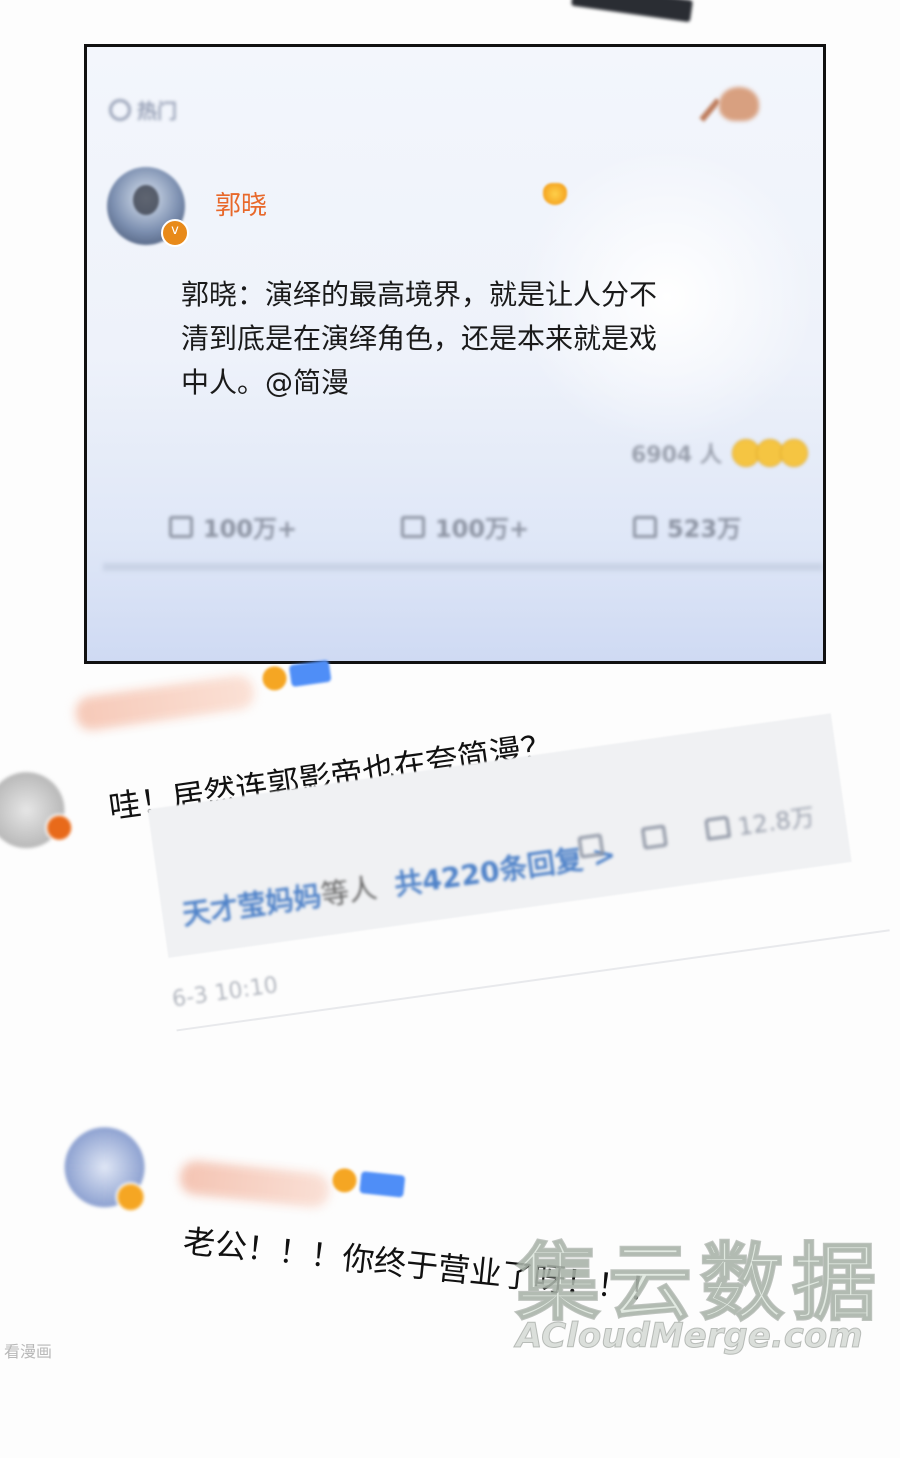 This screenshot has height=1458, width=900. I want to click on author-avatar-wrap: v, so click(148, 207).